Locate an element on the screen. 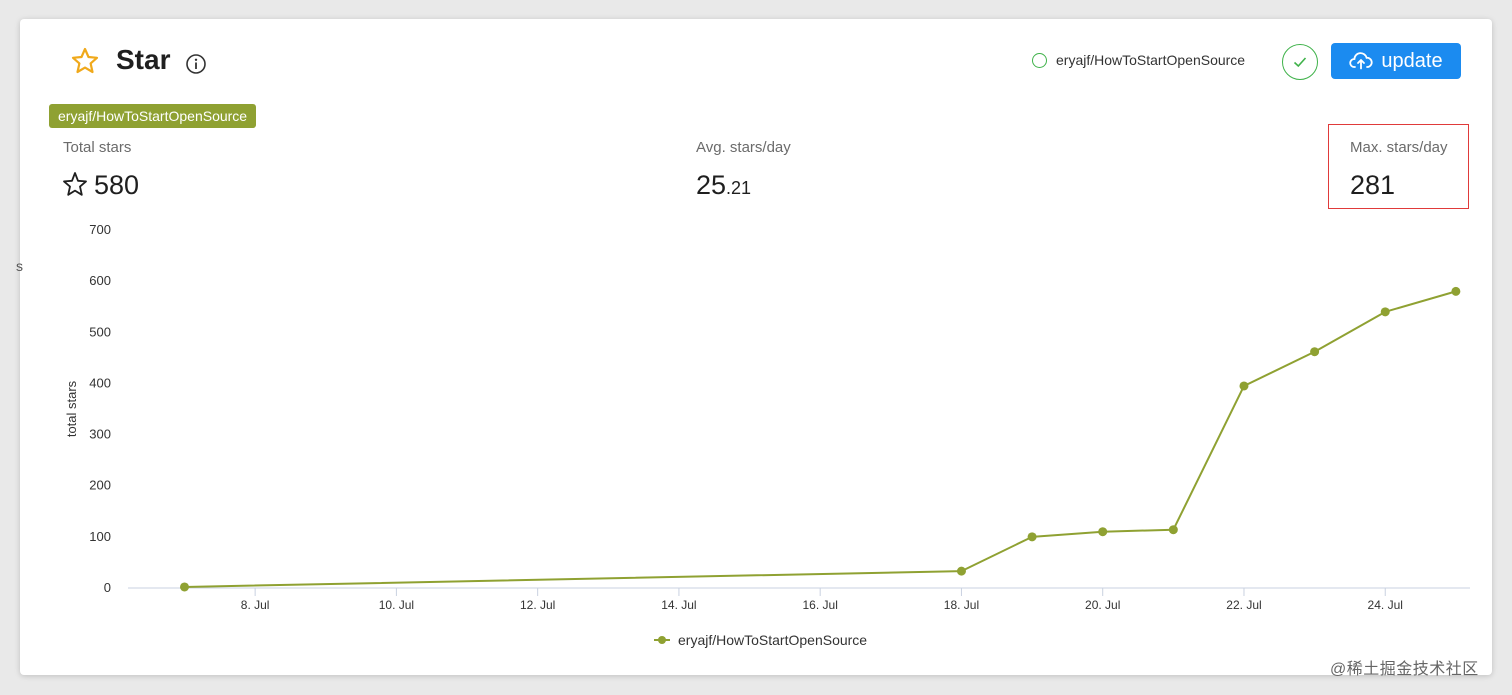 This screenshot has height=695, width=1512. x-tick-label: 24. Jul is located at coordinates (1385, 605).